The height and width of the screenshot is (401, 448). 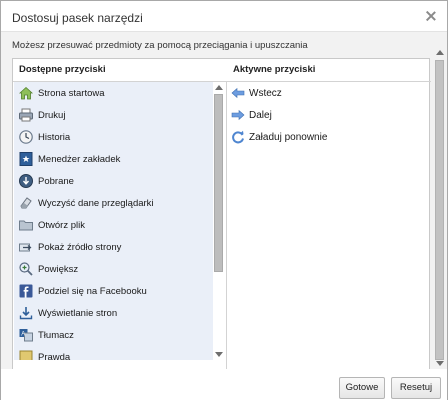 What do you see at coordinates (260, 115) in the screenshot?
I see `active-item-label: Dalej` at bounding box center [260, 115].